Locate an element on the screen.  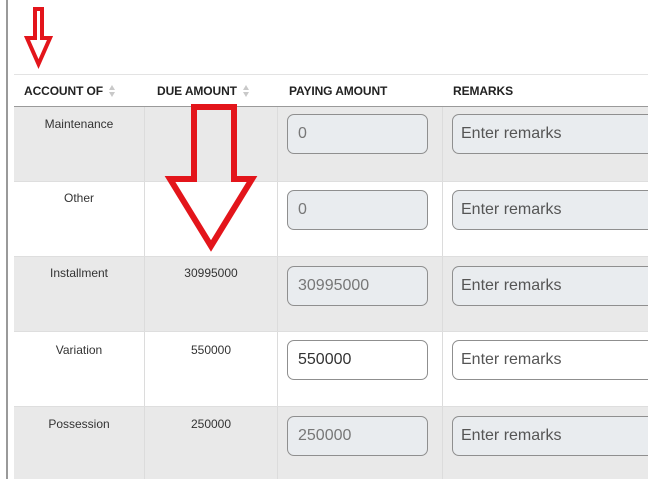
paying-amount-cell: 250000 is located at coordinates (360, 443).